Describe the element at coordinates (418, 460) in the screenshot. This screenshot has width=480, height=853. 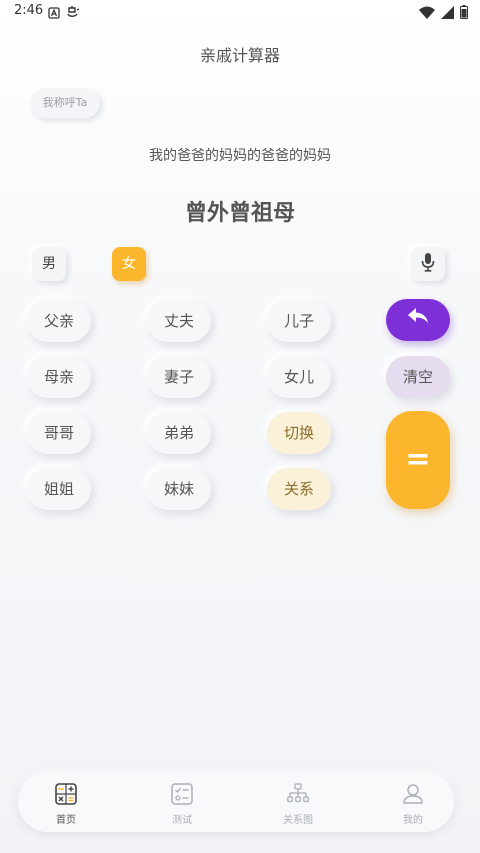
I see `equals-button: =` at that location.